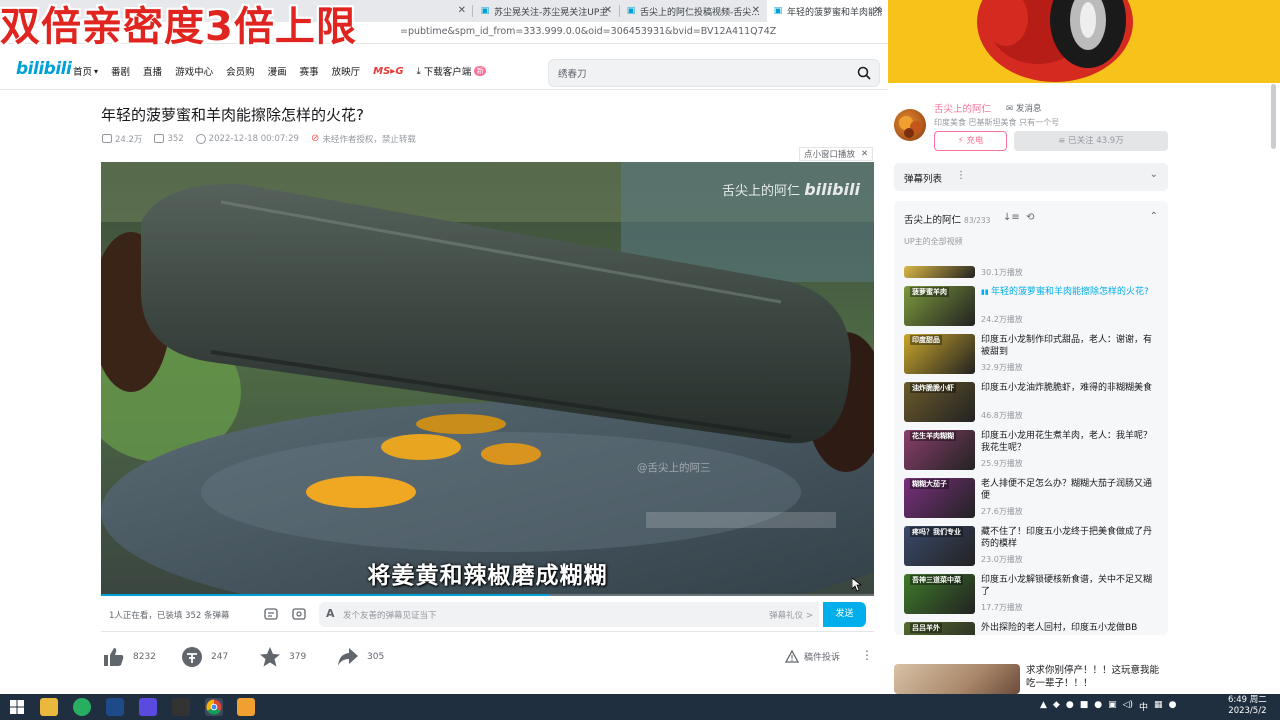 This screenshot has height=720, width=1280. What do you see at coordinates (546, 11) in the screenshot?
I see `browser-tab-following: ▣ 苏尘晃关注-苏尘晃关注UP主 ✕` at bounding box center [546, 11].